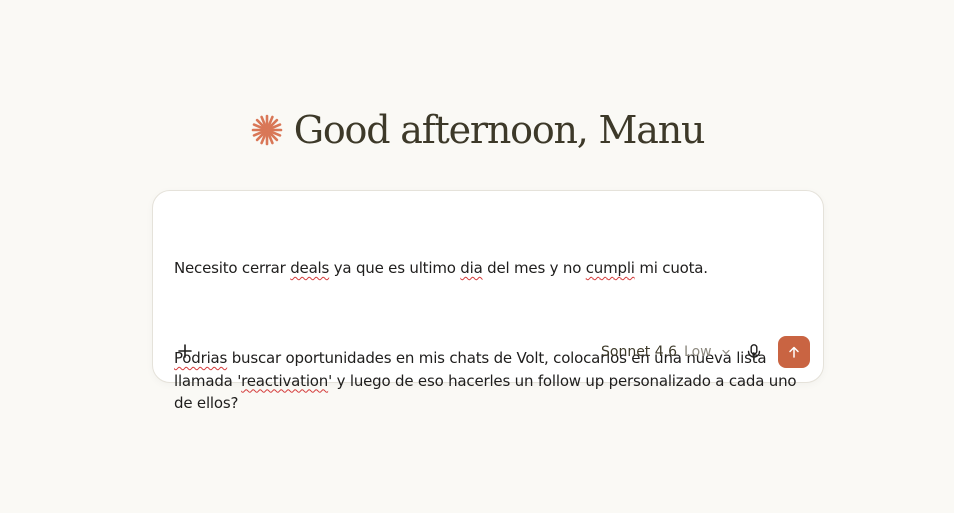 Image resolution: width=954 pixels, height=513 pixels. Describe the element at coordinates (639, 352) in the screenshot. I see `model-name: Sonnet 4.6` at that location.